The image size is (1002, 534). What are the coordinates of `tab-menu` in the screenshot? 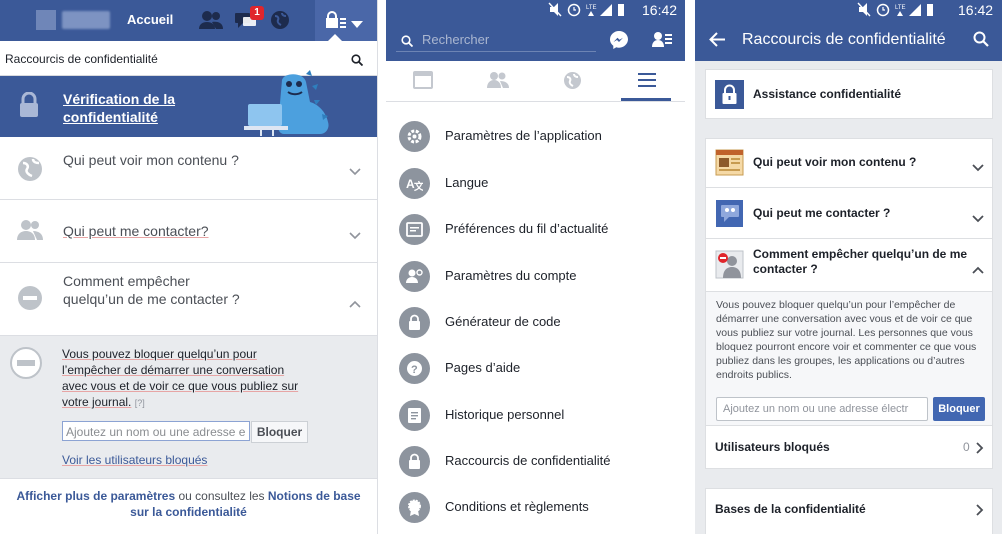 It's located at (647, 82).